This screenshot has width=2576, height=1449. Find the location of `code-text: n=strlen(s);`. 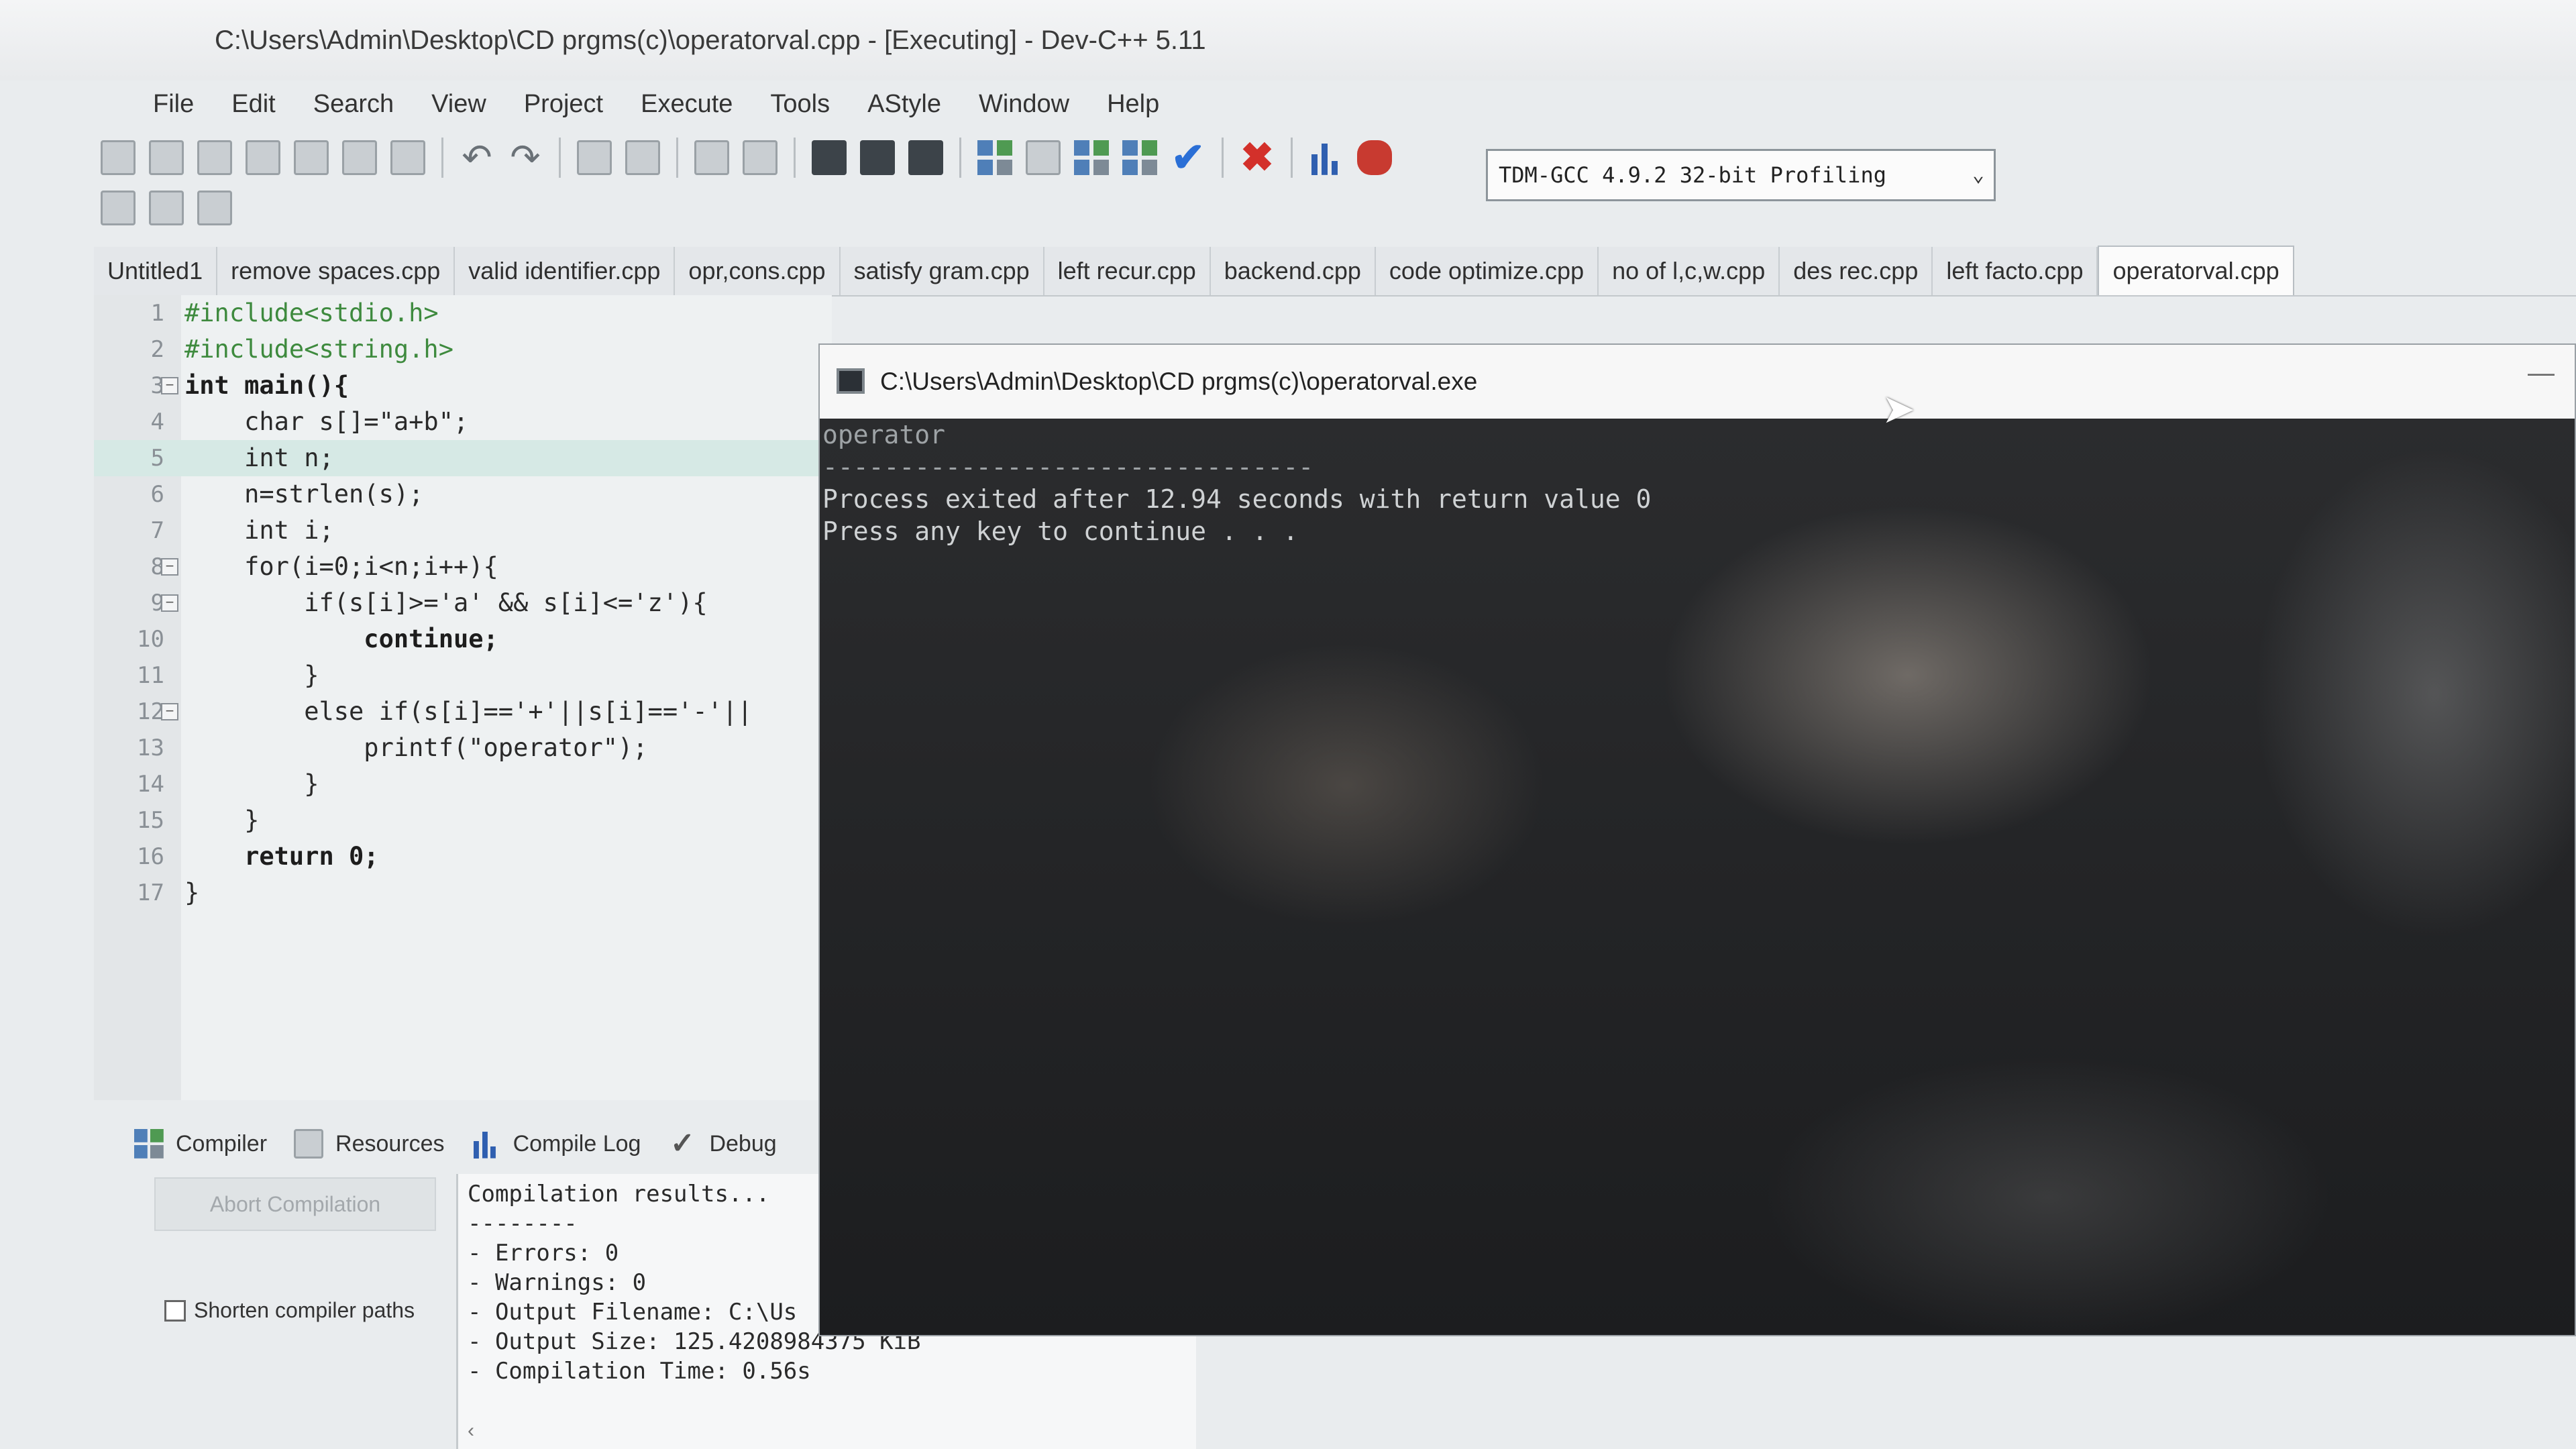

code-text: n=strlen(s); is located at coordinates (304, 494).